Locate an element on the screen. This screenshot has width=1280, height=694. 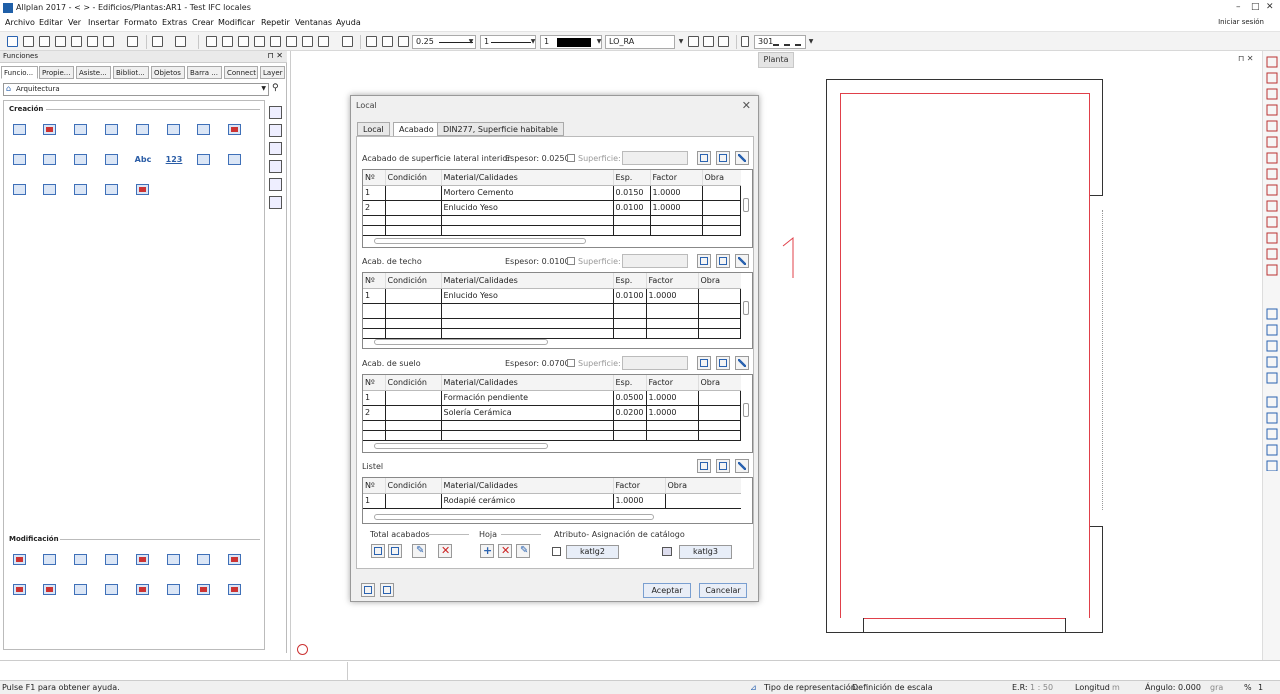
layer-visibility-icon is located at coordinates (708, 41).